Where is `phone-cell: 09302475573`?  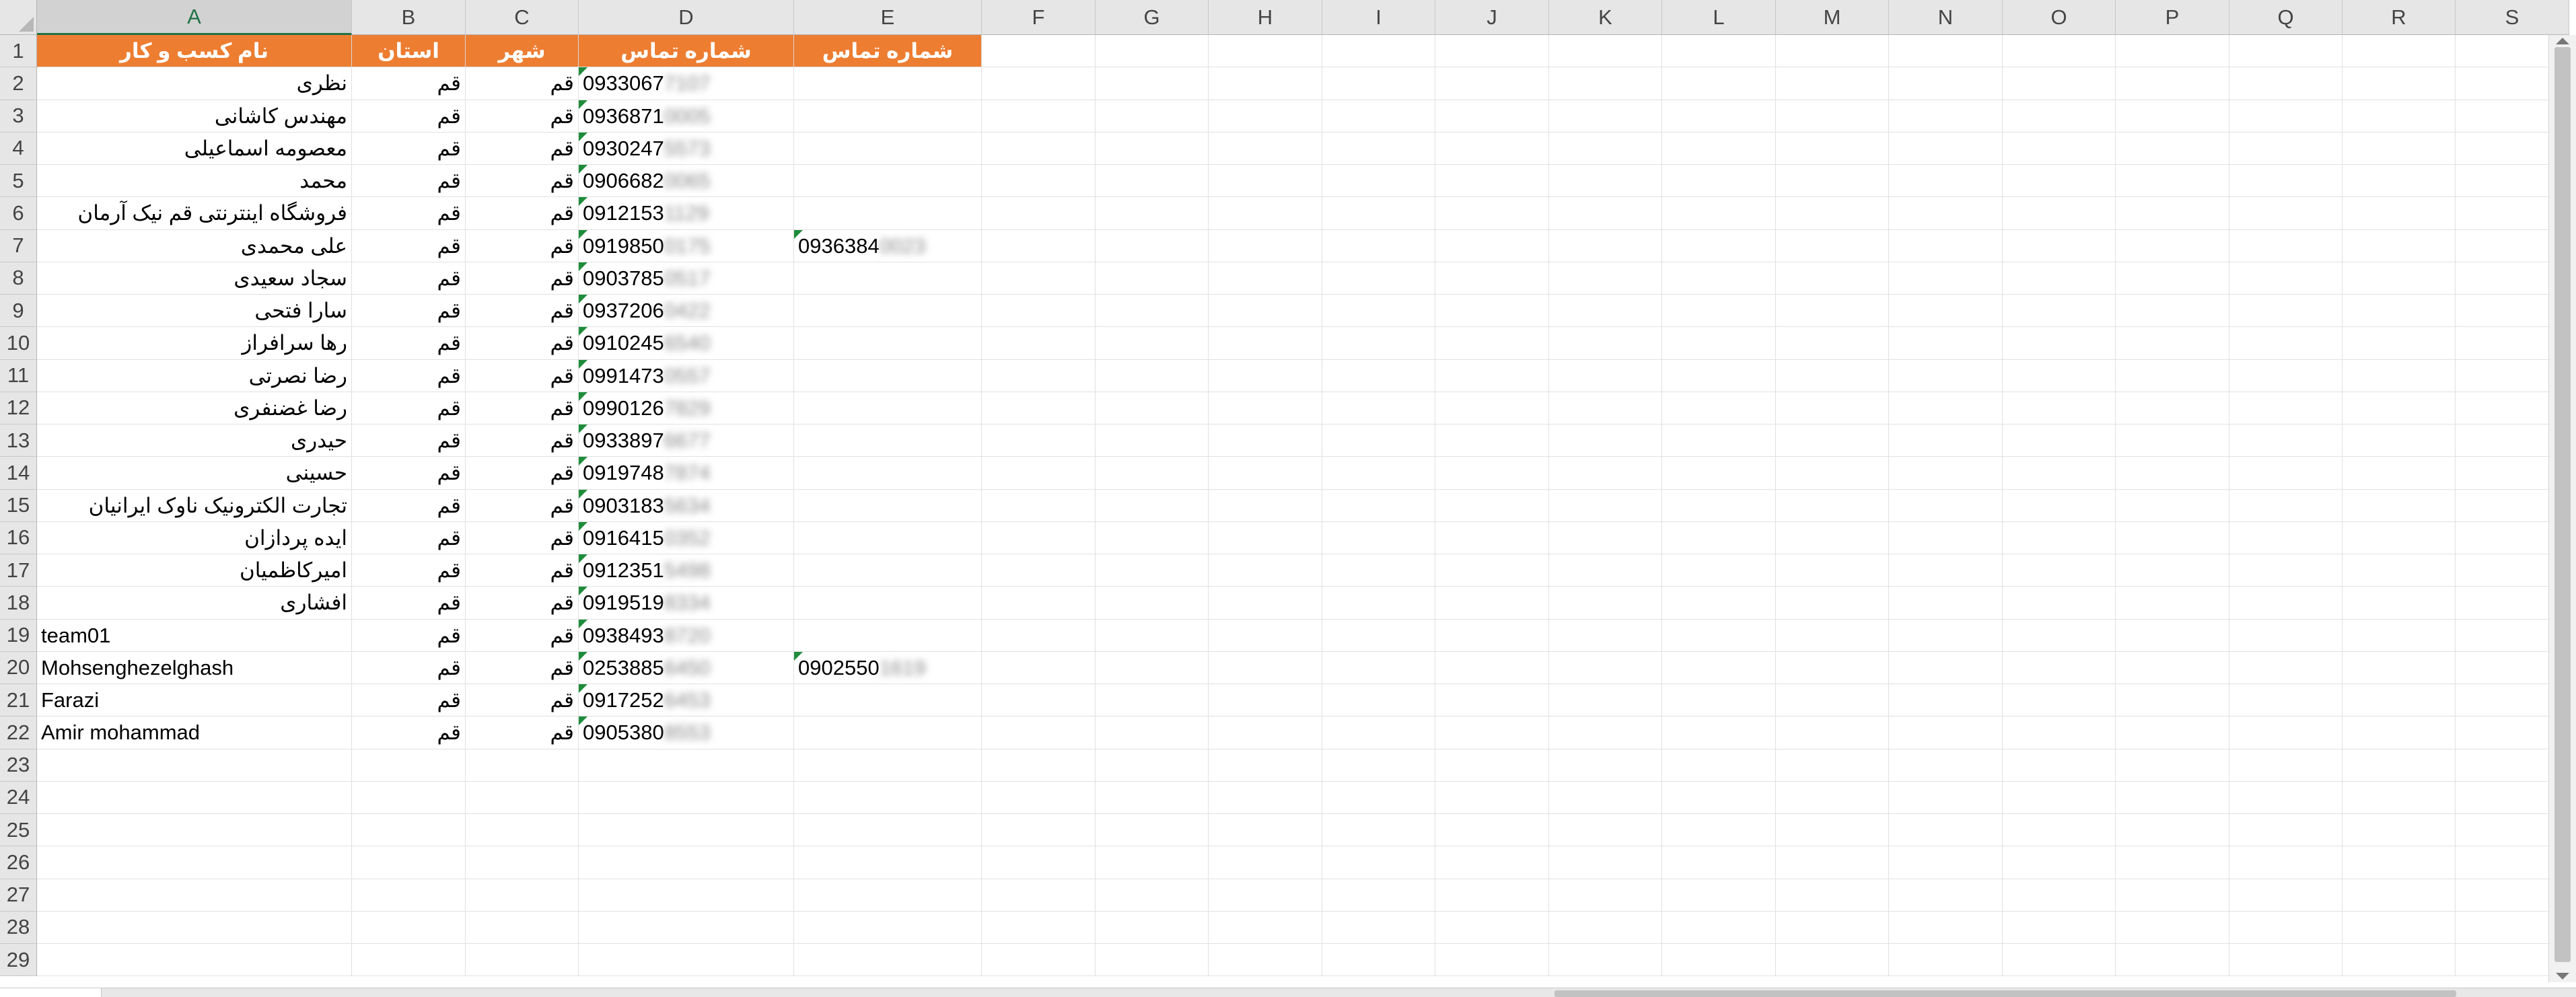 phone-cell: 09302475573 is located at coordinates (686, 148).